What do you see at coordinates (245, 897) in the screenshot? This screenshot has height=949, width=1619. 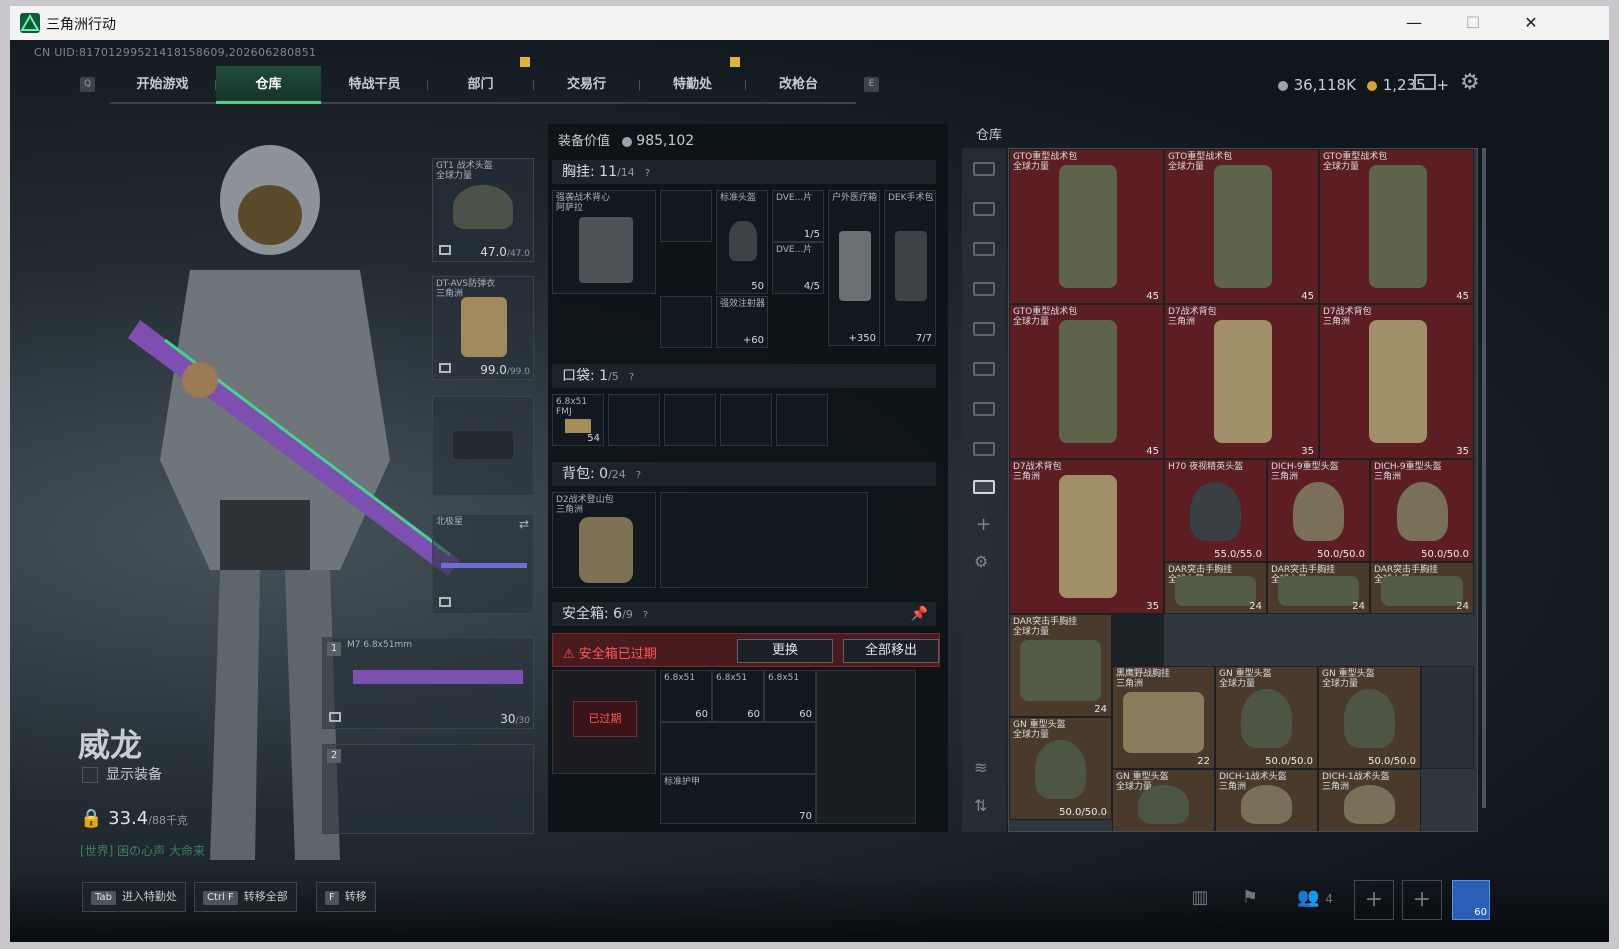 I see `hotkey-transfer-all: Ctrl F 转移全部` at bounding box center [245, 897].